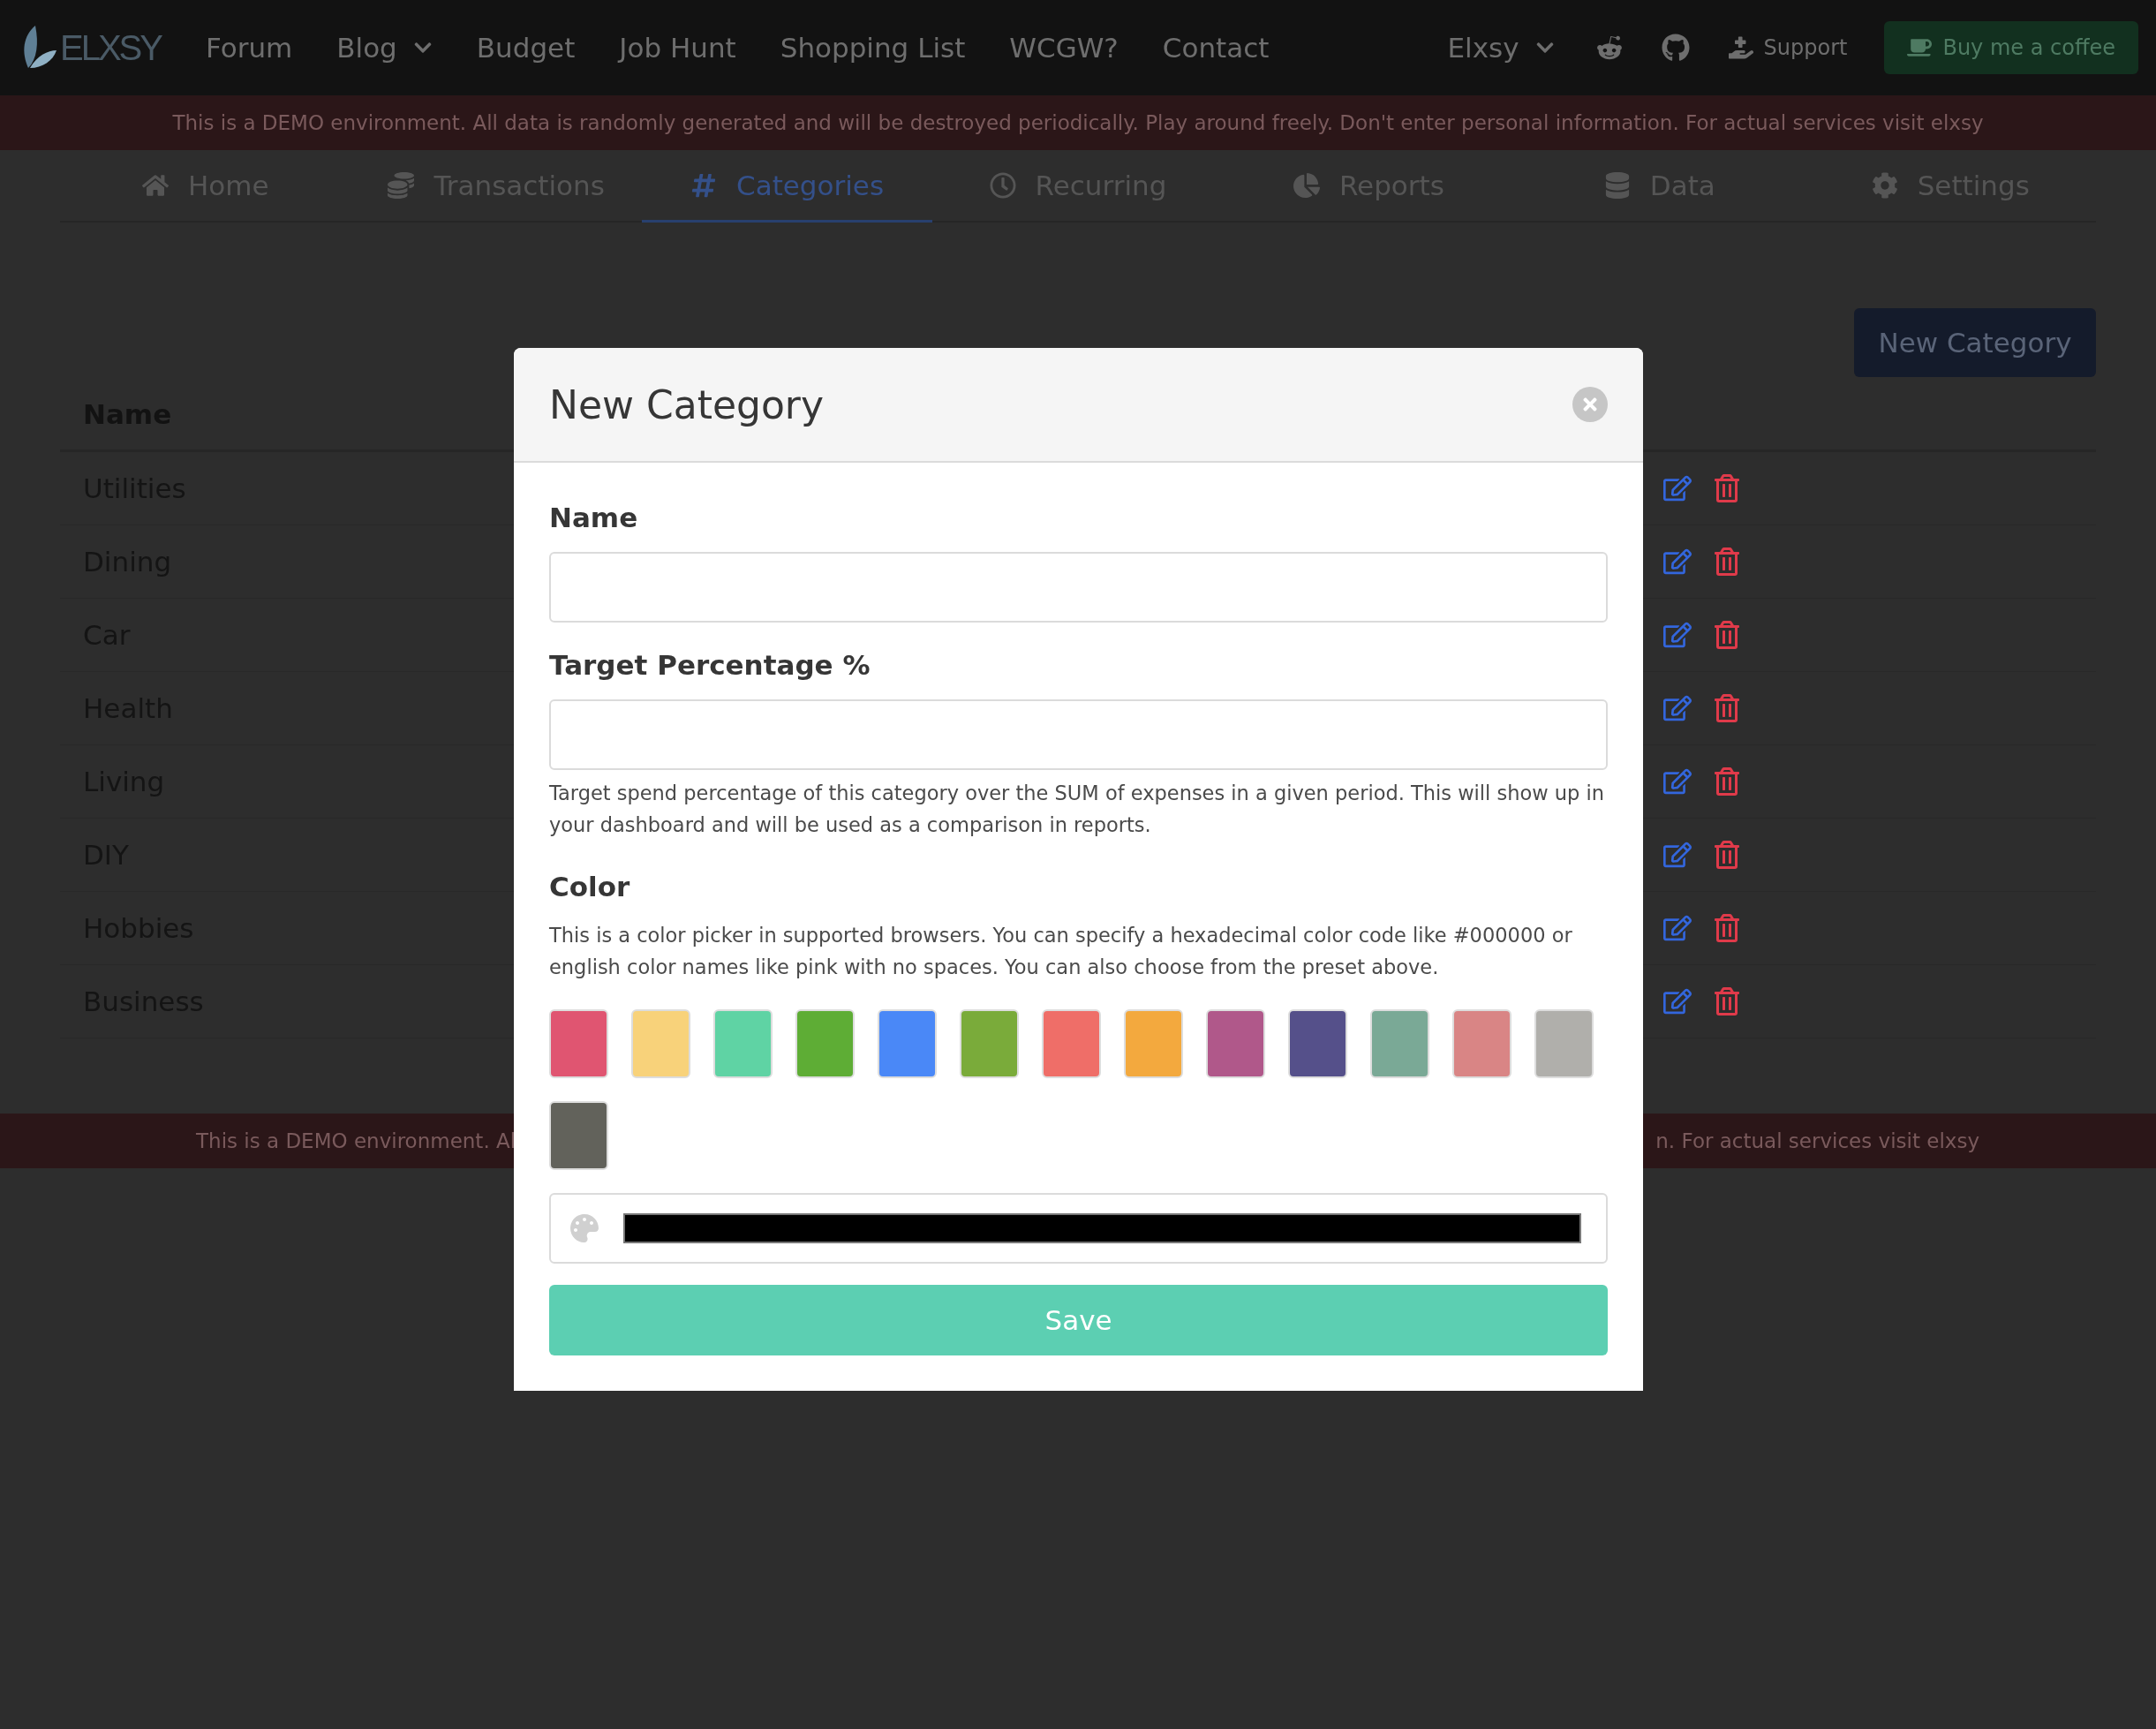  What do you see at coordinates (356, 1140) in the screenshot?
I see `banner-text: This is a DEMO environment. Al` at bounding box center [356, 1140].